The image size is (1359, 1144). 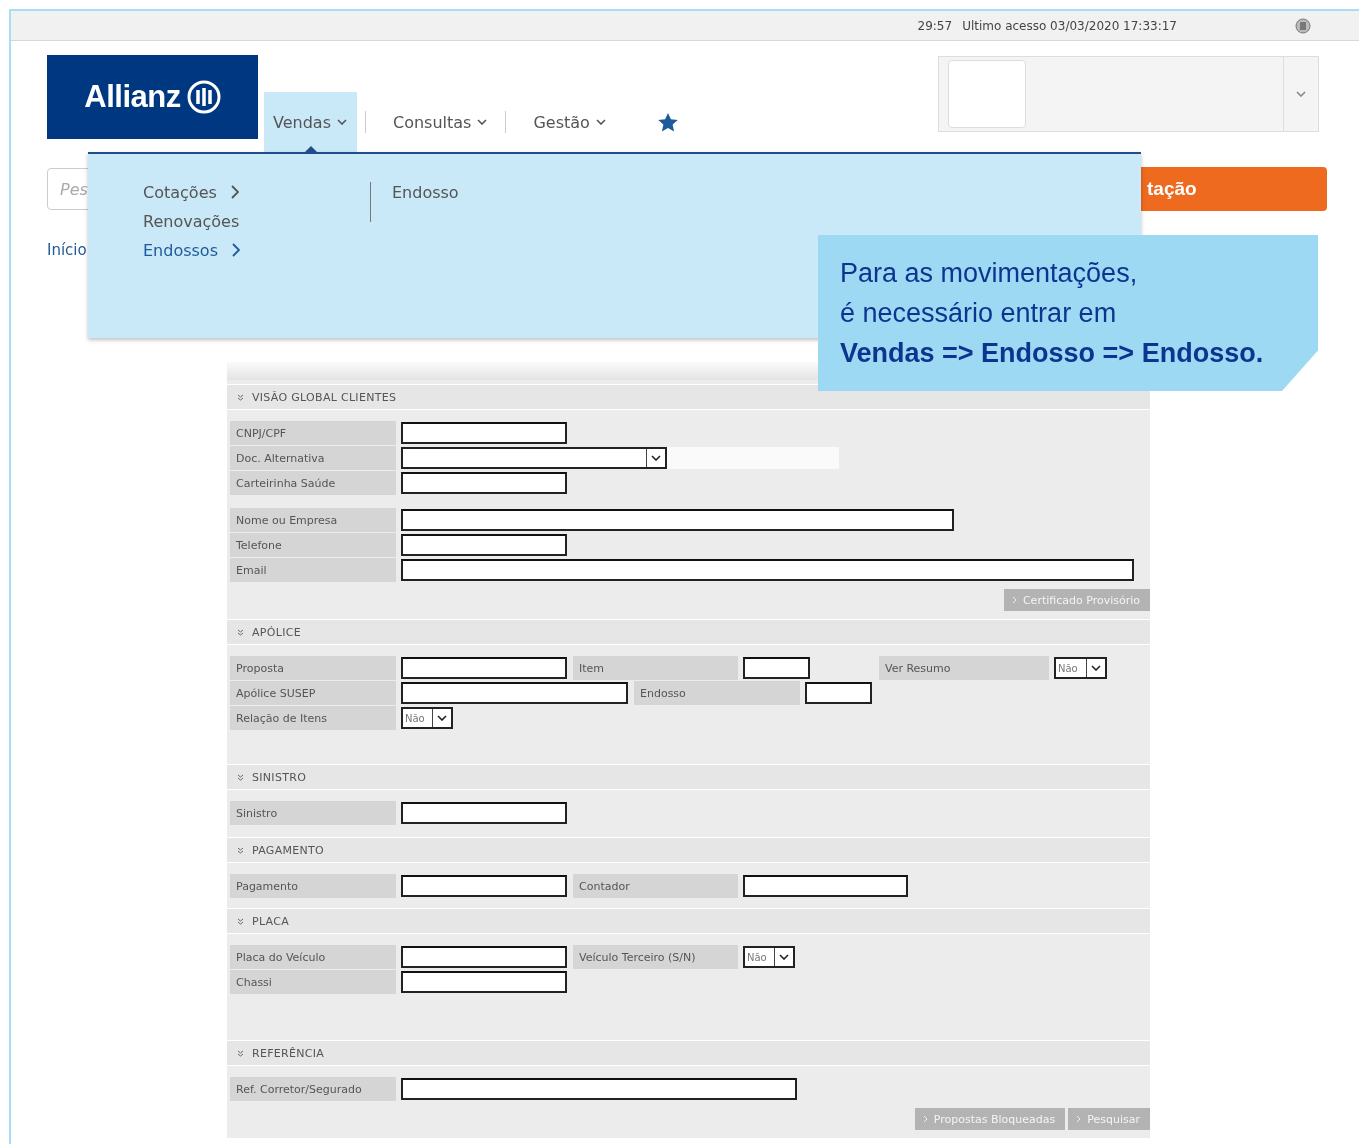 I want to click on session-timer: 29:57, so click(x=935, y=25).